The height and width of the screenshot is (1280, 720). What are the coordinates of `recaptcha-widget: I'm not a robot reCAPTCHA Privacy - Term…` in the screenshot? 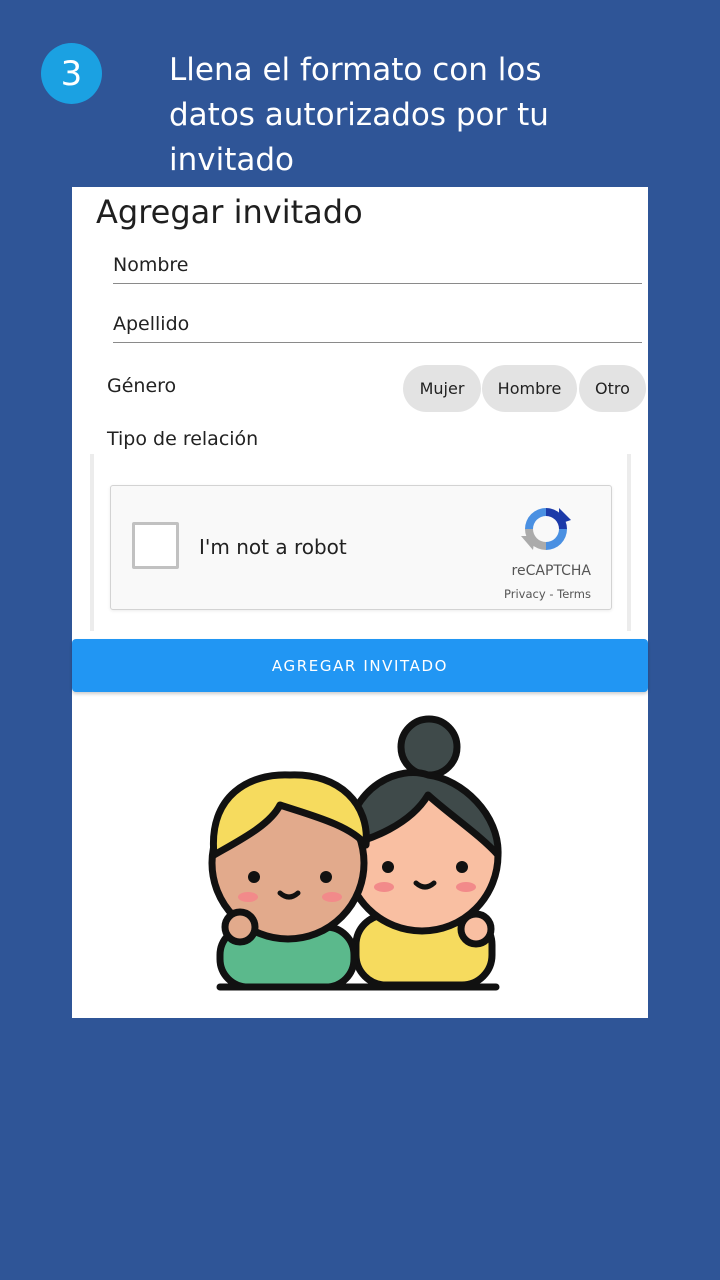 It's located at (361, 547).